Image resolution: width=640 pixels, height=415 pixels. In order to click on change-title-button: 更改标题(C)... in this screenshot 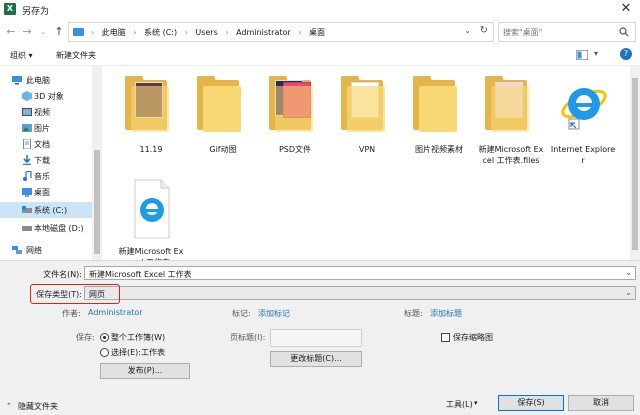, I will do `click(316, 359)`.